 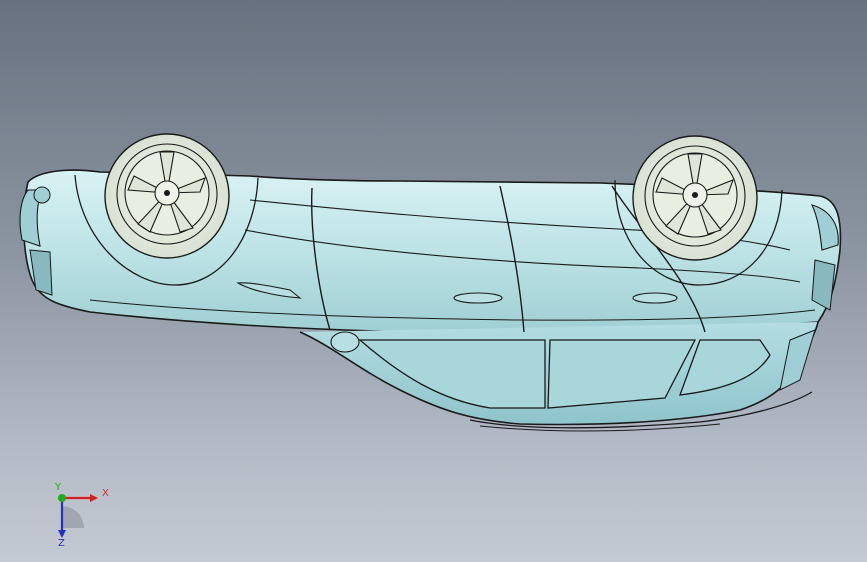 What do you see at coordinates (94, 498) in the screenshot?
I see `x-axis-arrowhead` at bounding box center [94, 498].